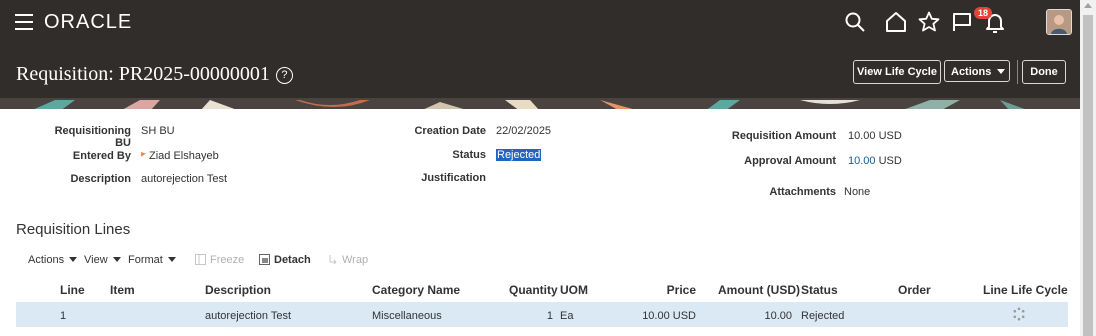 This screenshot has height=336, width=1096. Describe the element at coordinates (92, 137) in the screenshot. I see `requisitioning-bu-label: Requisitioning BU` at that location.